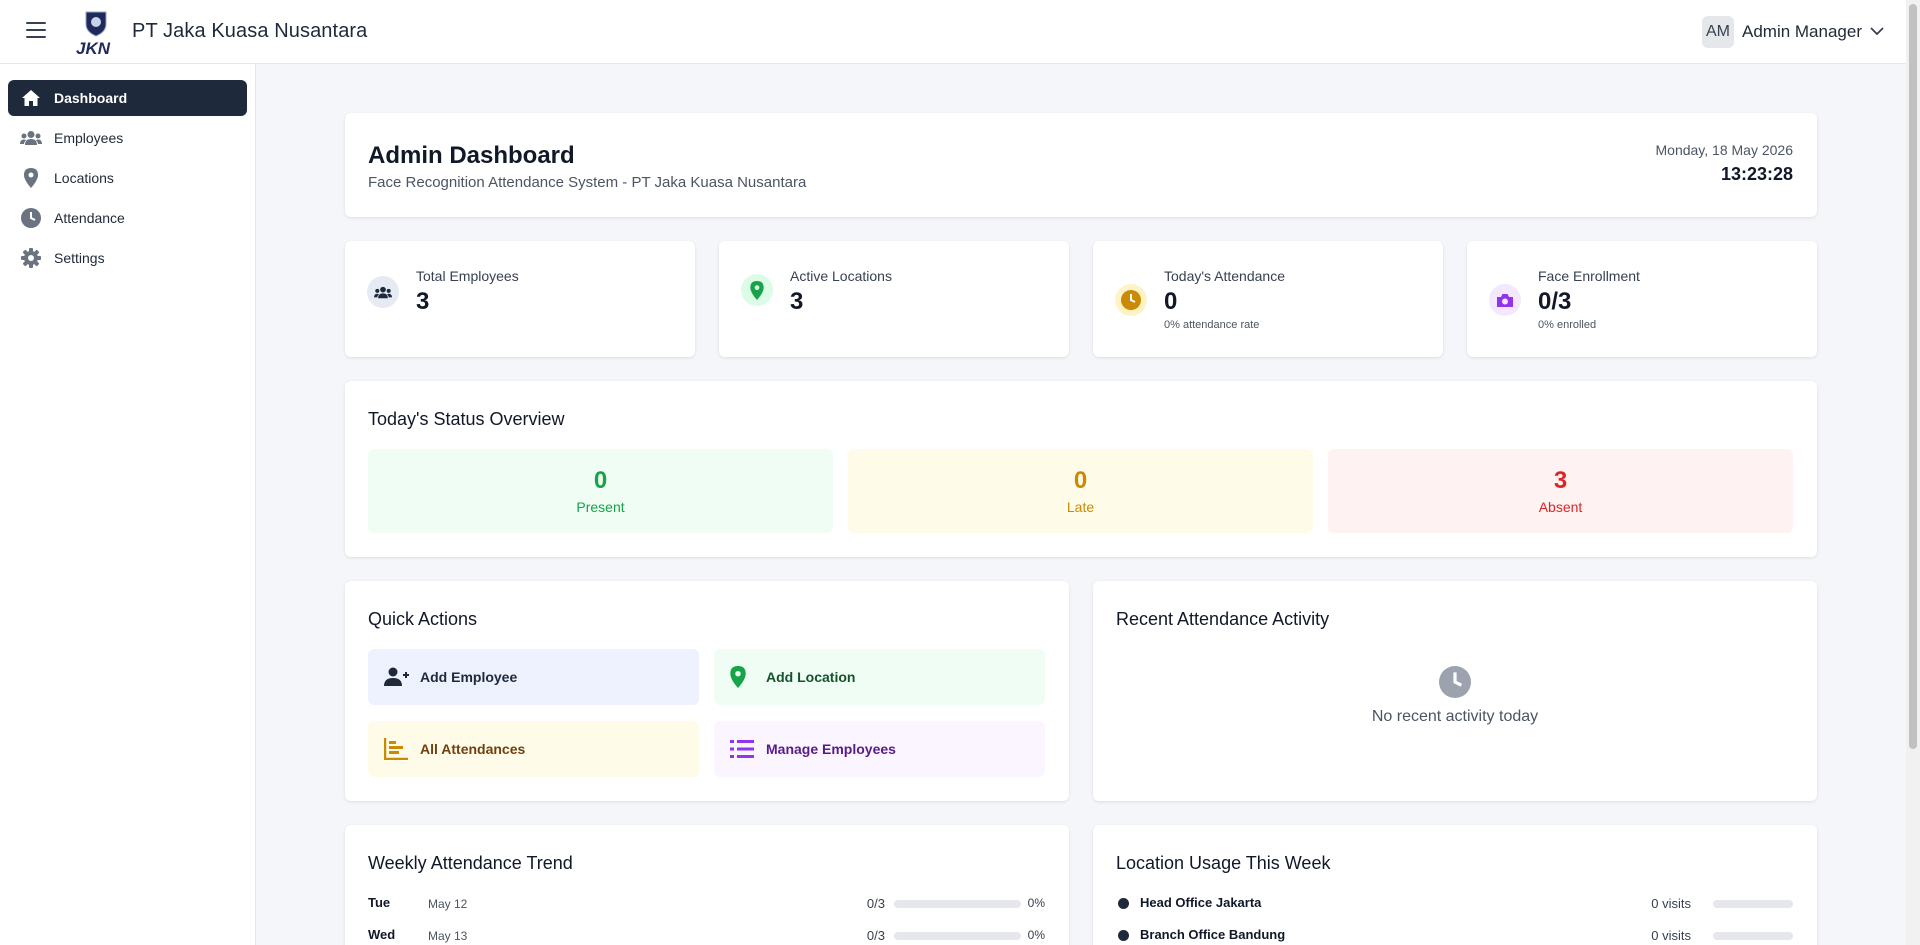  What do you see at coordinates (1268, 299) in the screenshot?
I see `stat-card-todays-attendance: Today's Attendance 0 0% attendance rate` at bounding box center [1268, 299].